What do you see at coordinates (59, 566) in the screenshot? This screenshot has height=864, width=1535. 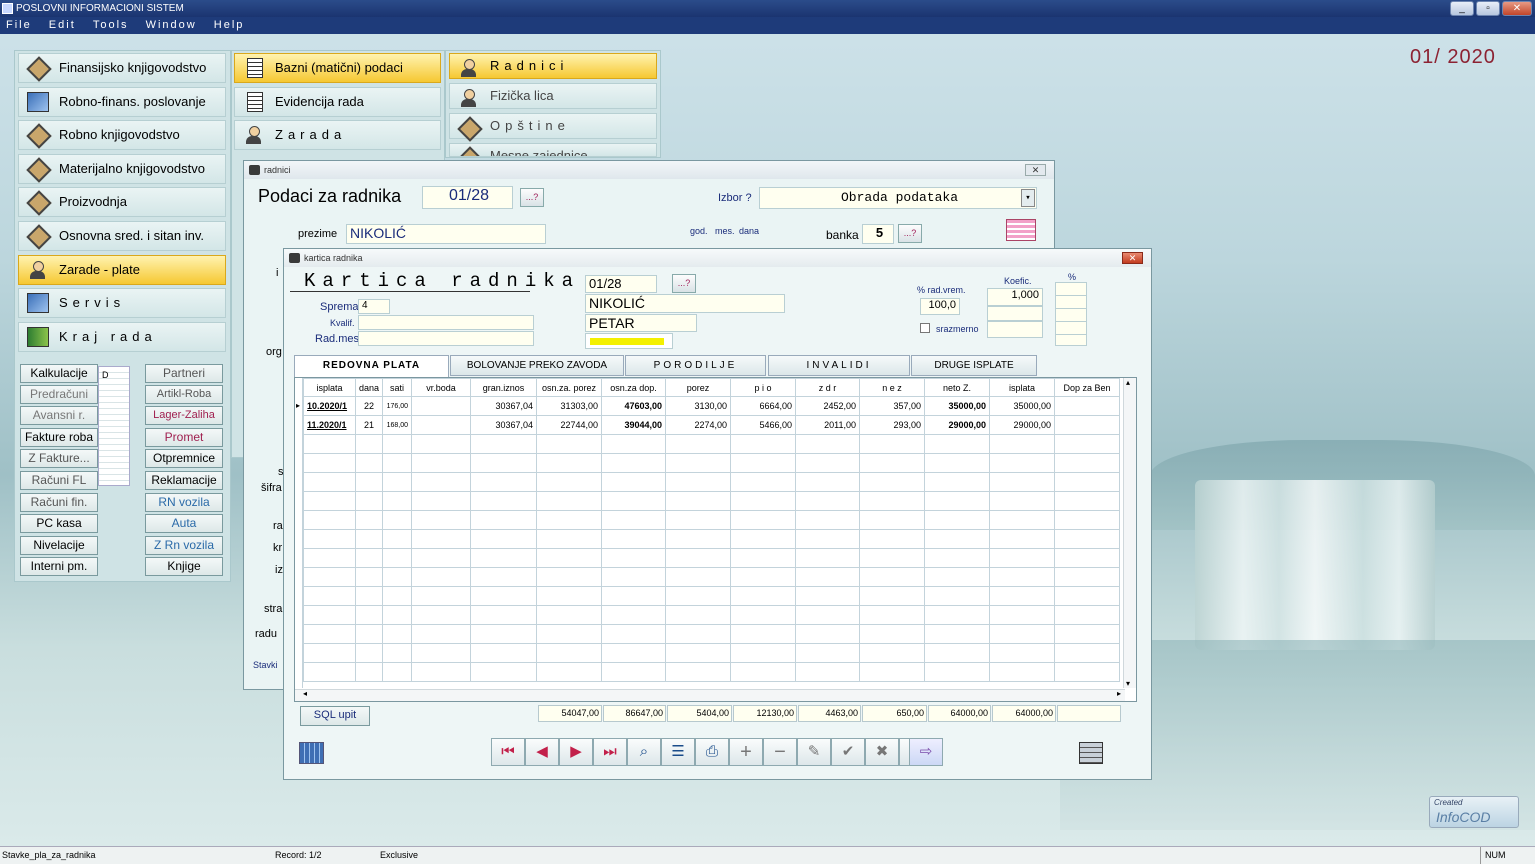 I see `interni-pm-button: Interni pm.` at bounding box center [59, 566].